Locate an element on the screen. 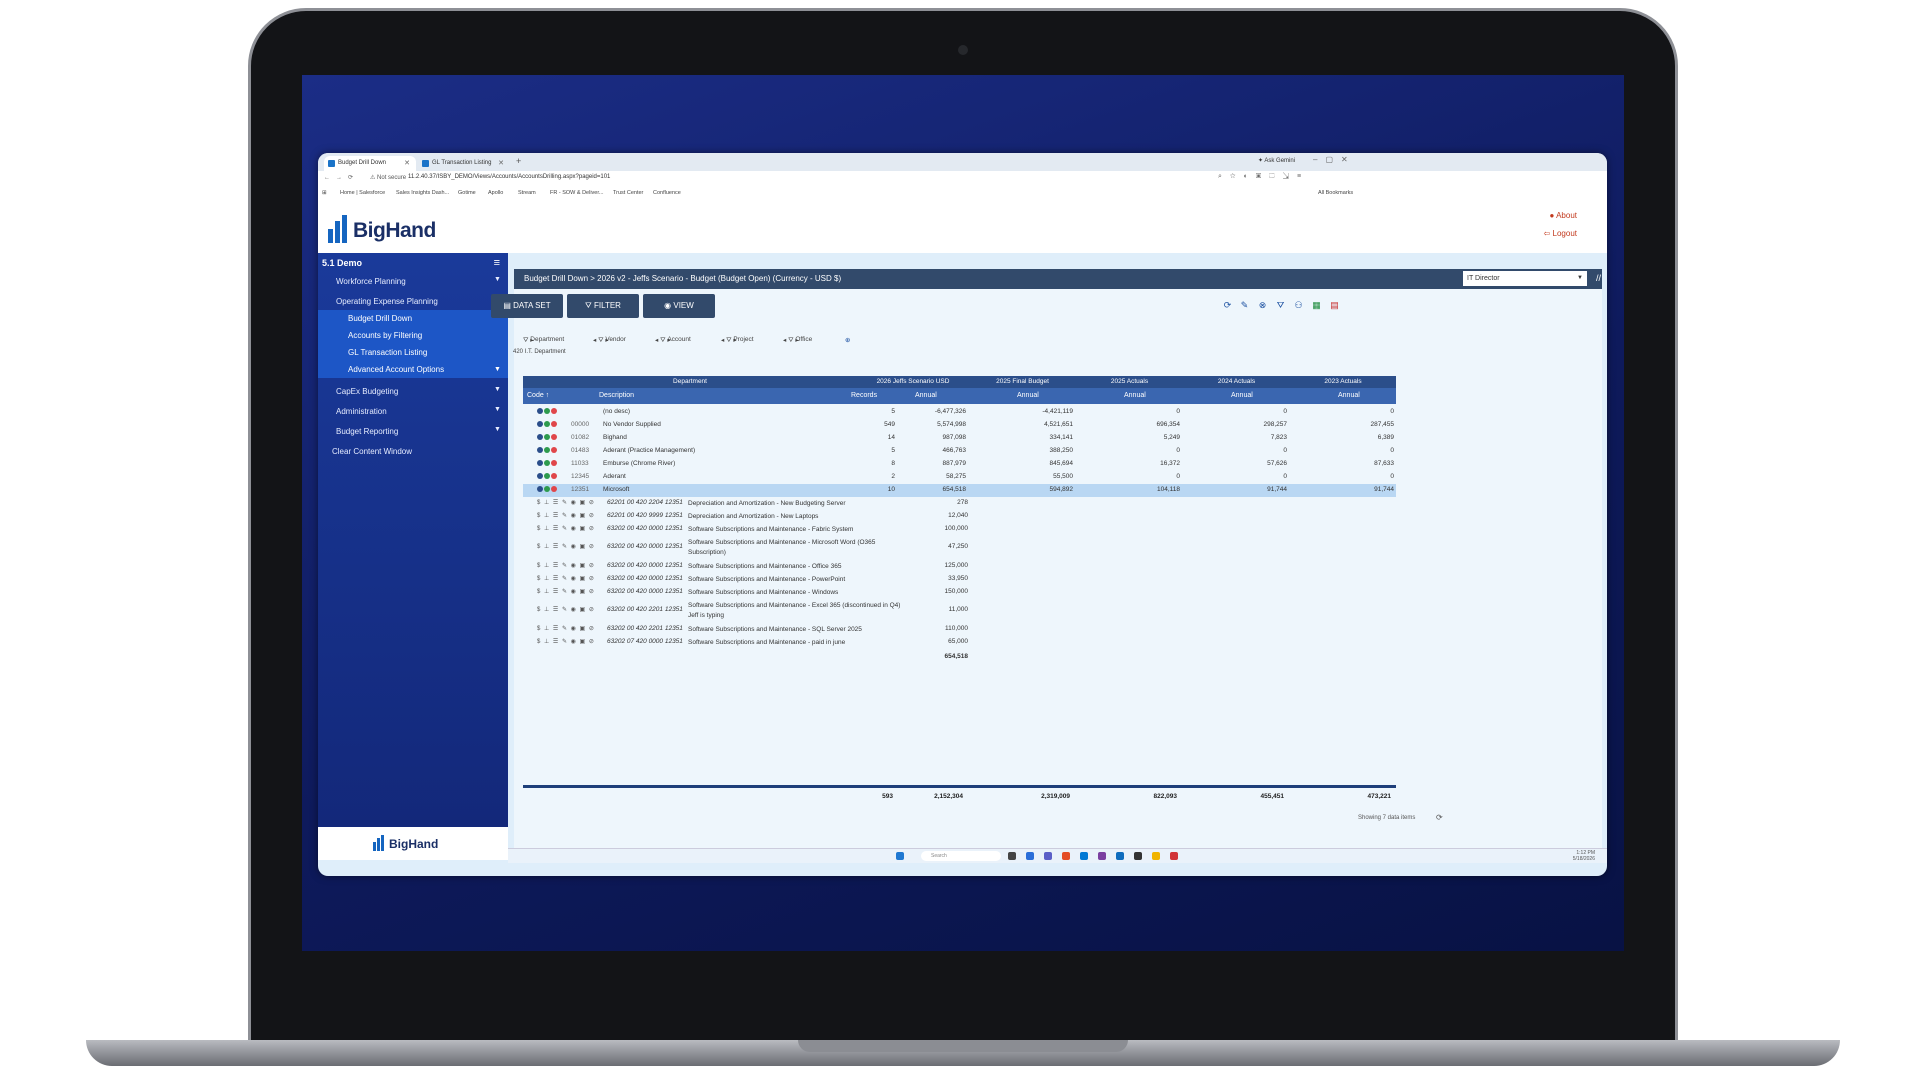  refresh-icon: ⟳ is located at coordinates (1227, 305).